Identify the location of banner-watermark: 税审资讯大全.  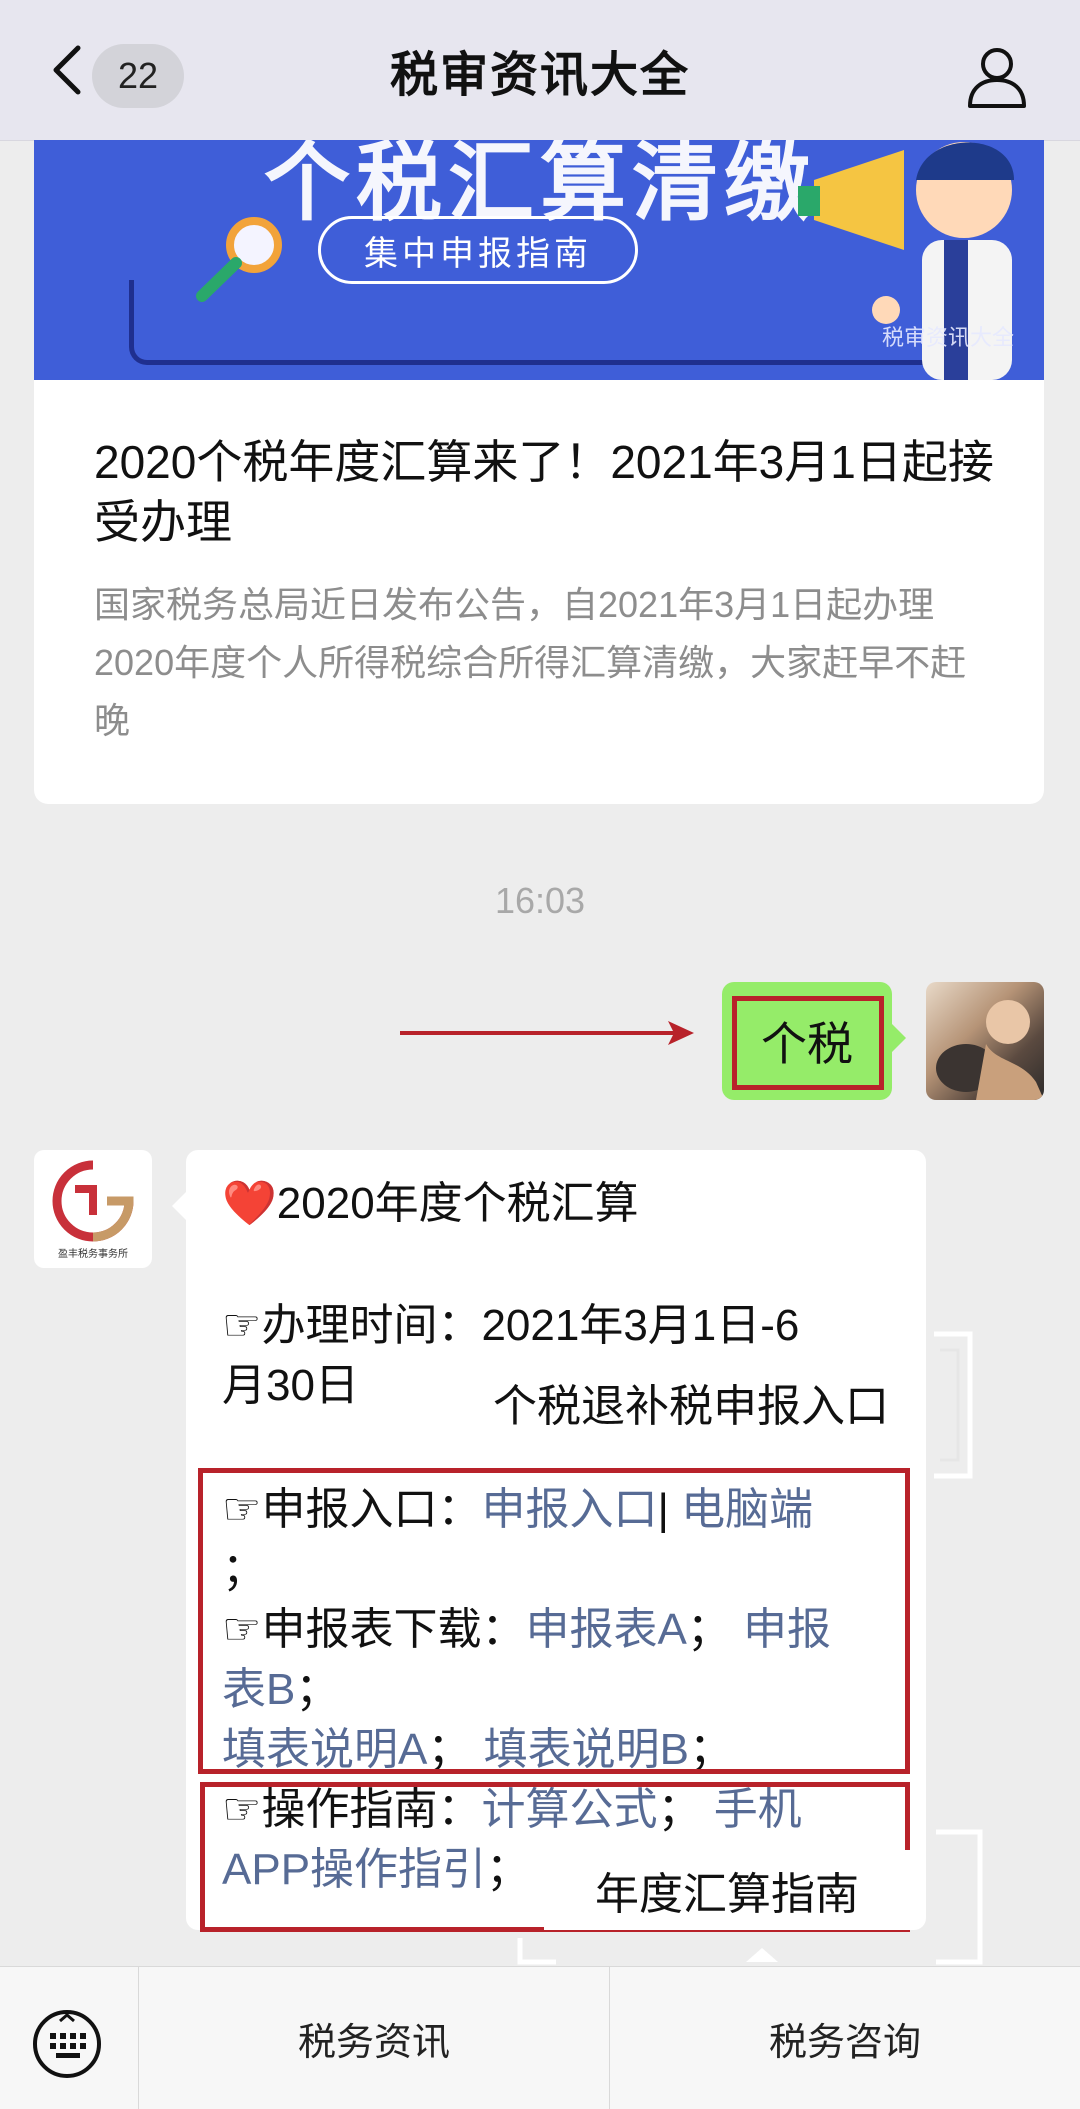
(947, 337).